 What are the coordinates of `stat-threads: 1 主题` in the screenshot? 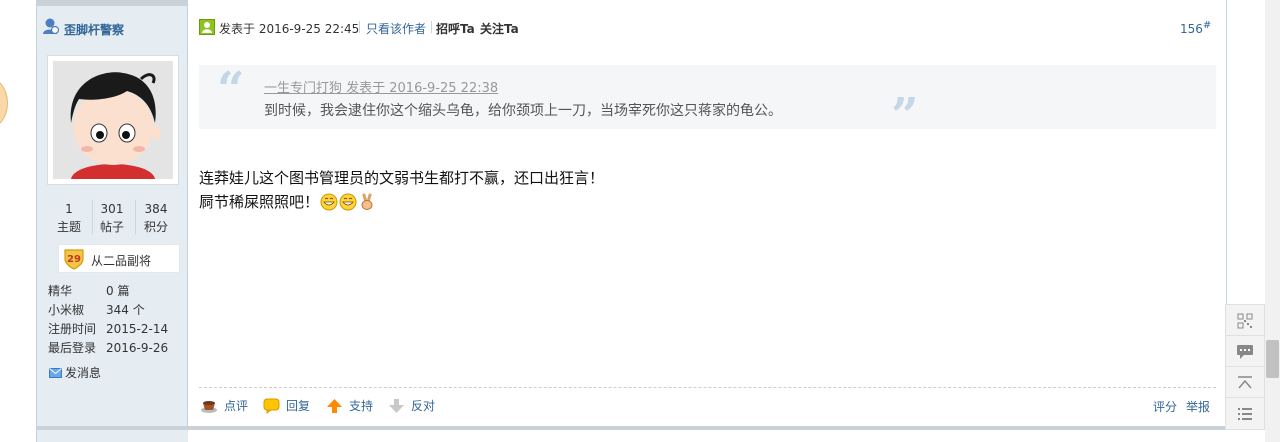 It's located at (69, 218).